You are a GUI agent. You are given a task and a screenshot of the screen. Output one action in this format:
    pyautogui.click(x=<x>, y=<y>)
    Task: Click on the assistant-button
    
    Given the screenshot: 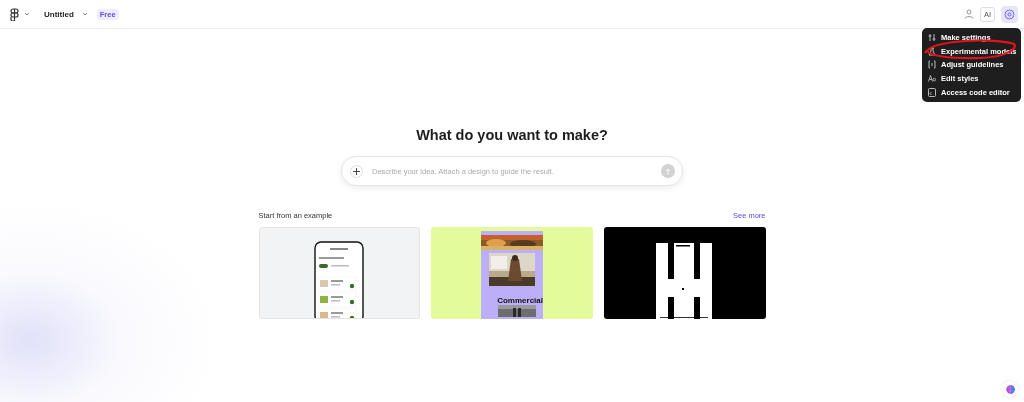 What is the action you would take?
    pyautogui.click(x=1010, y=389)
    